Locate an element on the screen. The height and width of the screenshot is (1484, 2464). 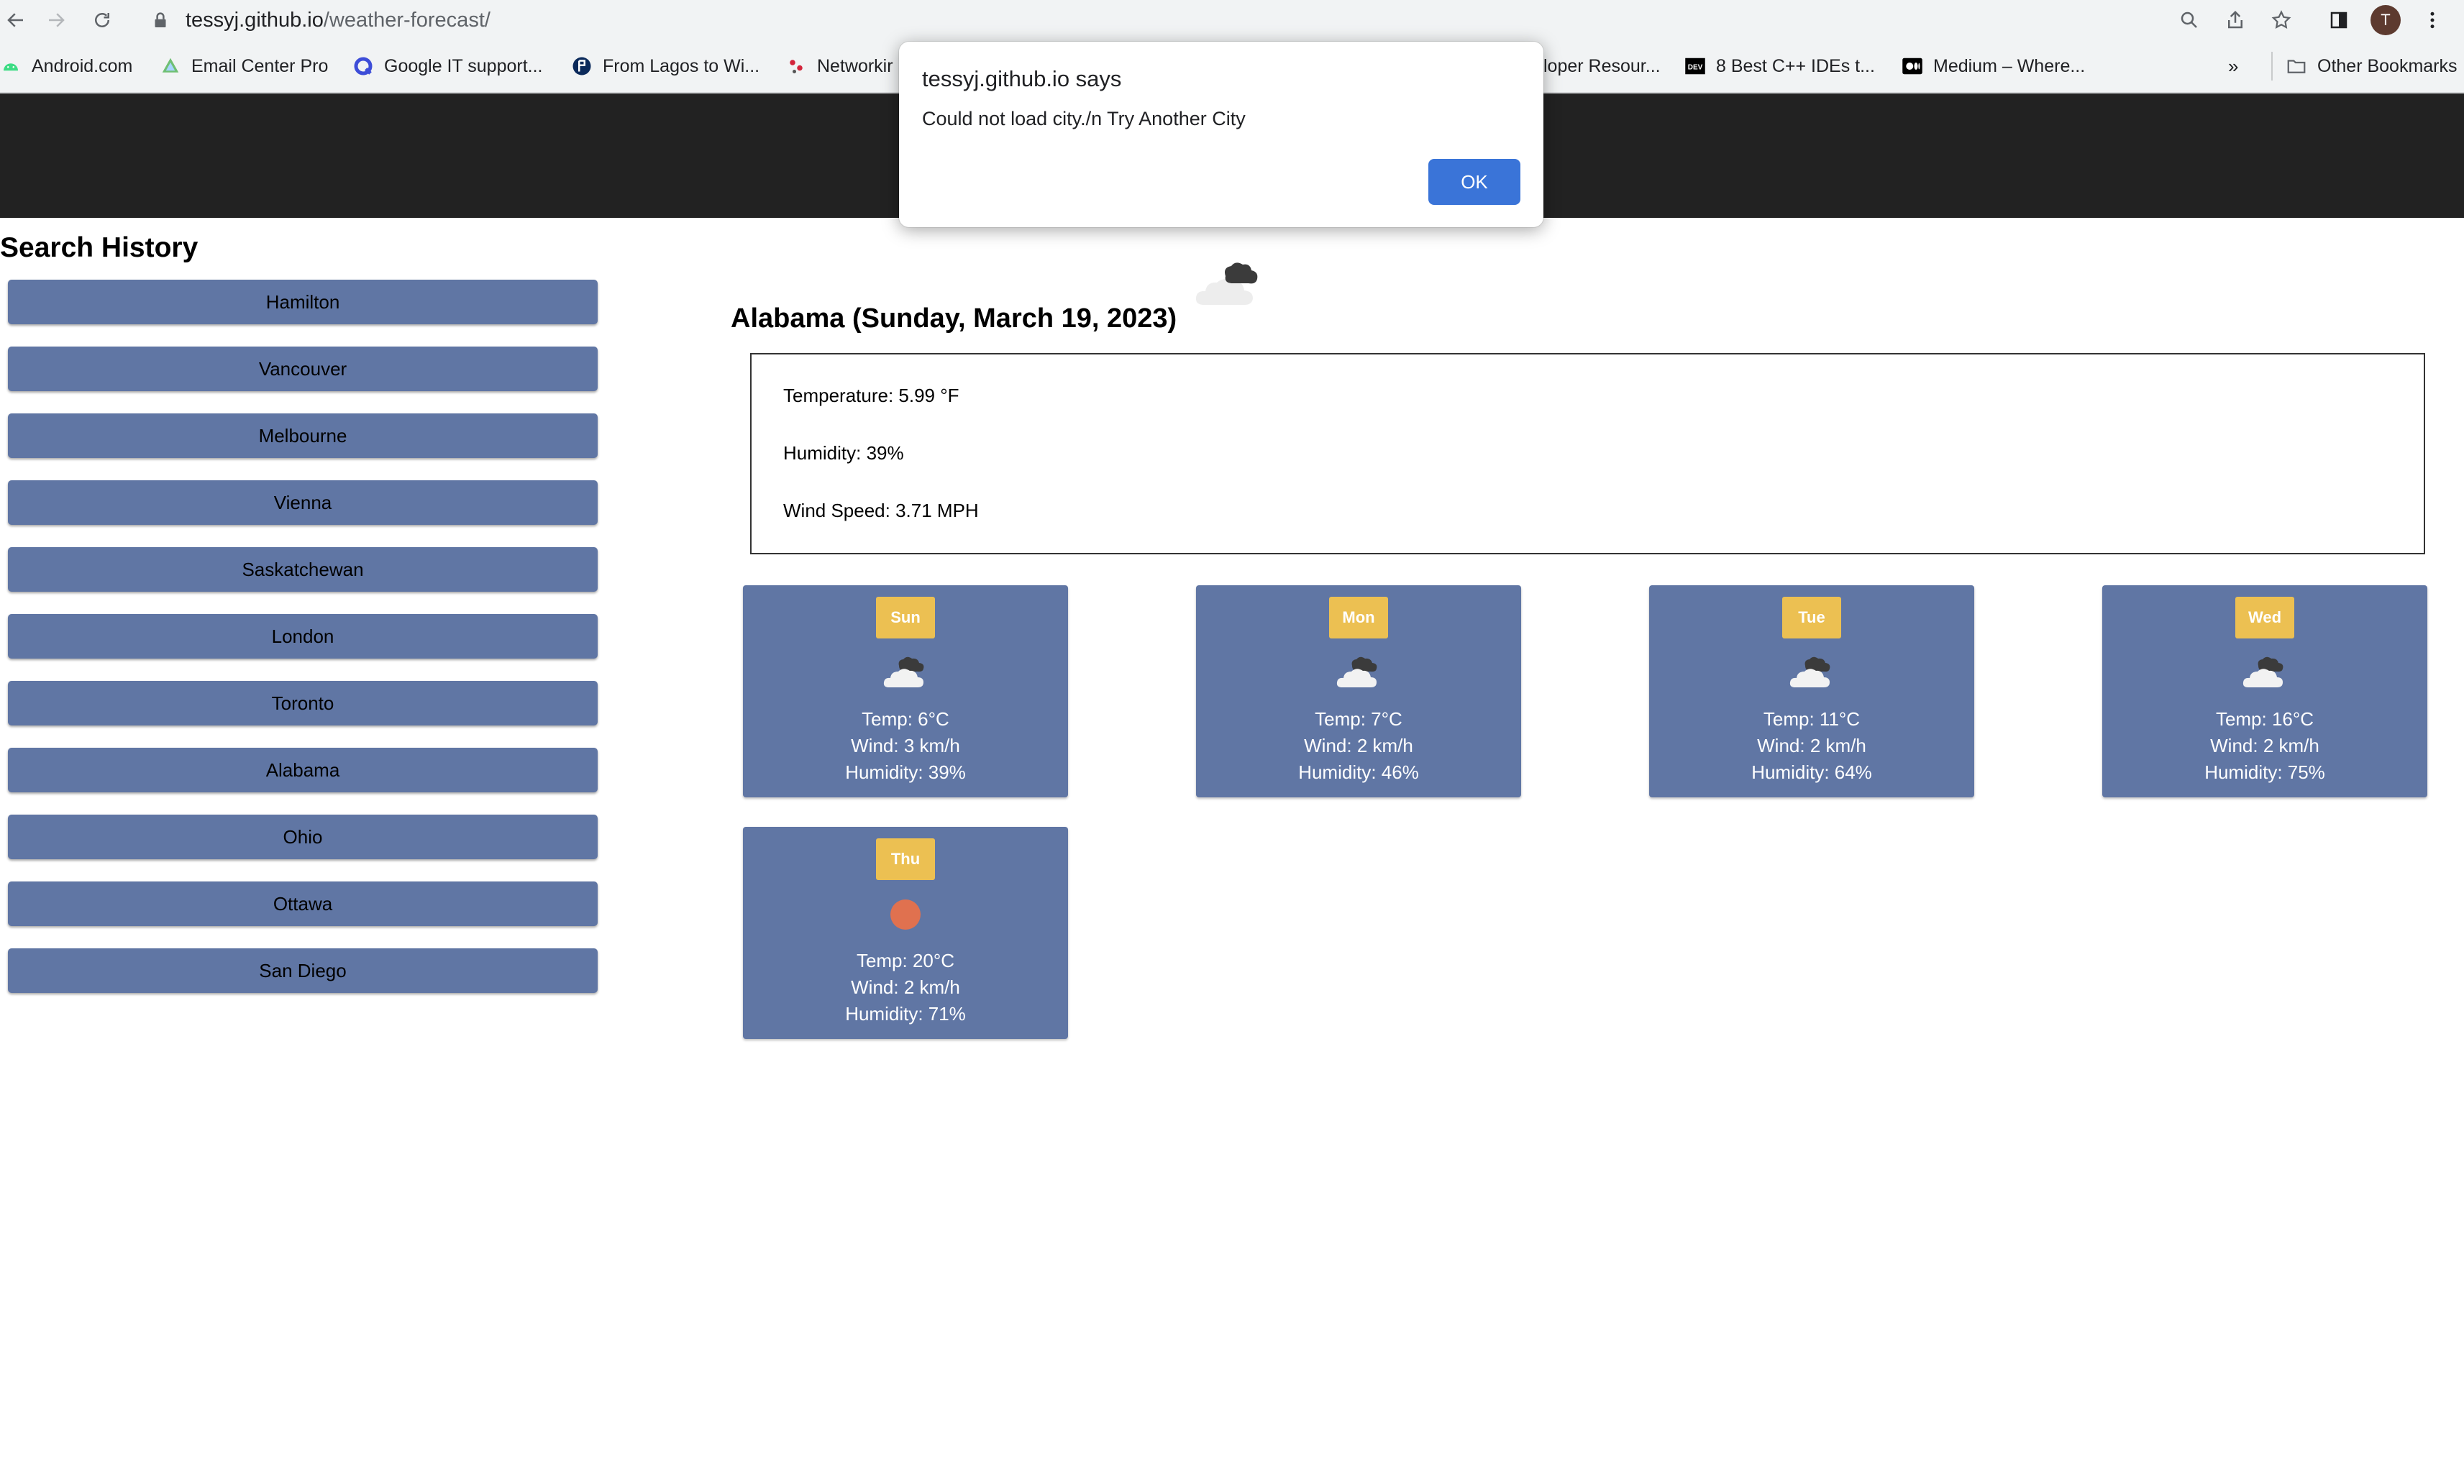
network-icon is located at coordinates (796, 66).